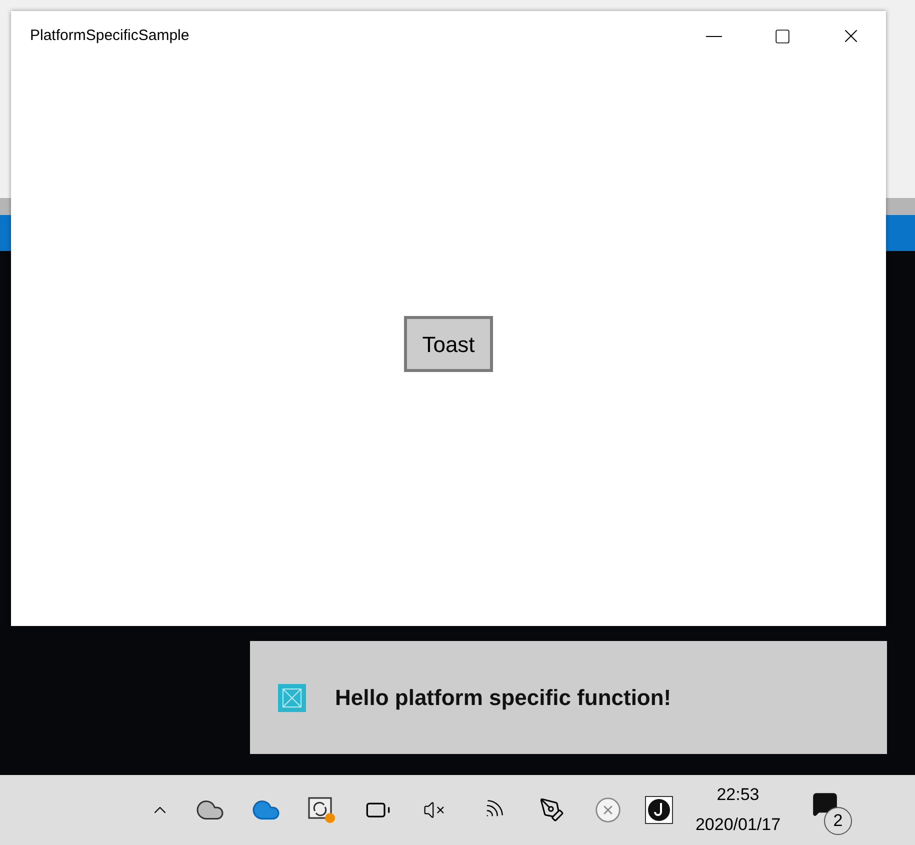 The height and width of the screenshot is (845, 915). What do you see at coordinates (322, 810) in the screenshot?
I see `sync-status-icon` at bounding box center [322, 810].